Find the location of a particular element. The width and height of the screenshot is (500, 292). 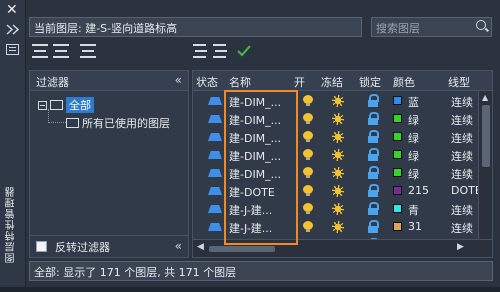

vertical-scrollbar: ▲ is located at coordinates (485, 165).